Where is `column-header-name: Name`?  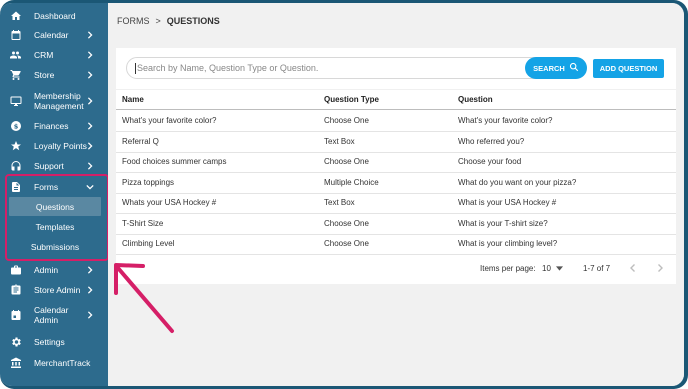 column-header-name: Name is located at coordinates (133, 99).